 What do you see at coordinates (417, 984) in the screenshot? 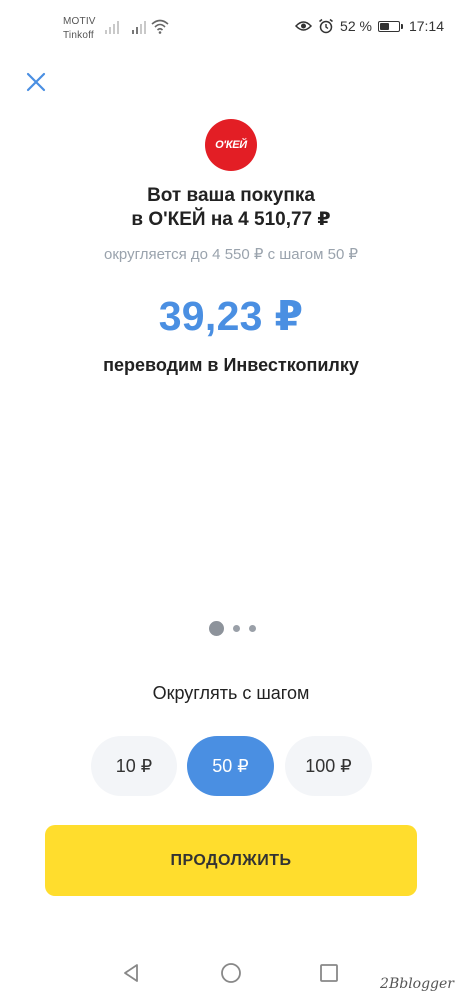
I see `watermark: 2Bblogger` at bounding box center [417, 984].